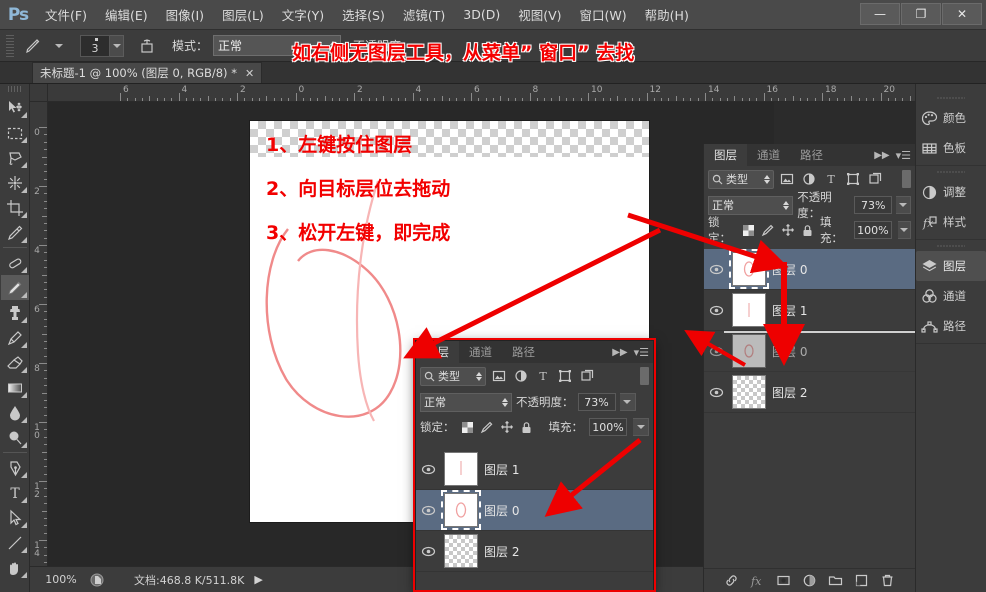 The height and width of the screenshot is (592, 986). What do you see at coordinates (15, 387) in the screenshot?
I see `gradient-tool` at bounding box center [15, 387].